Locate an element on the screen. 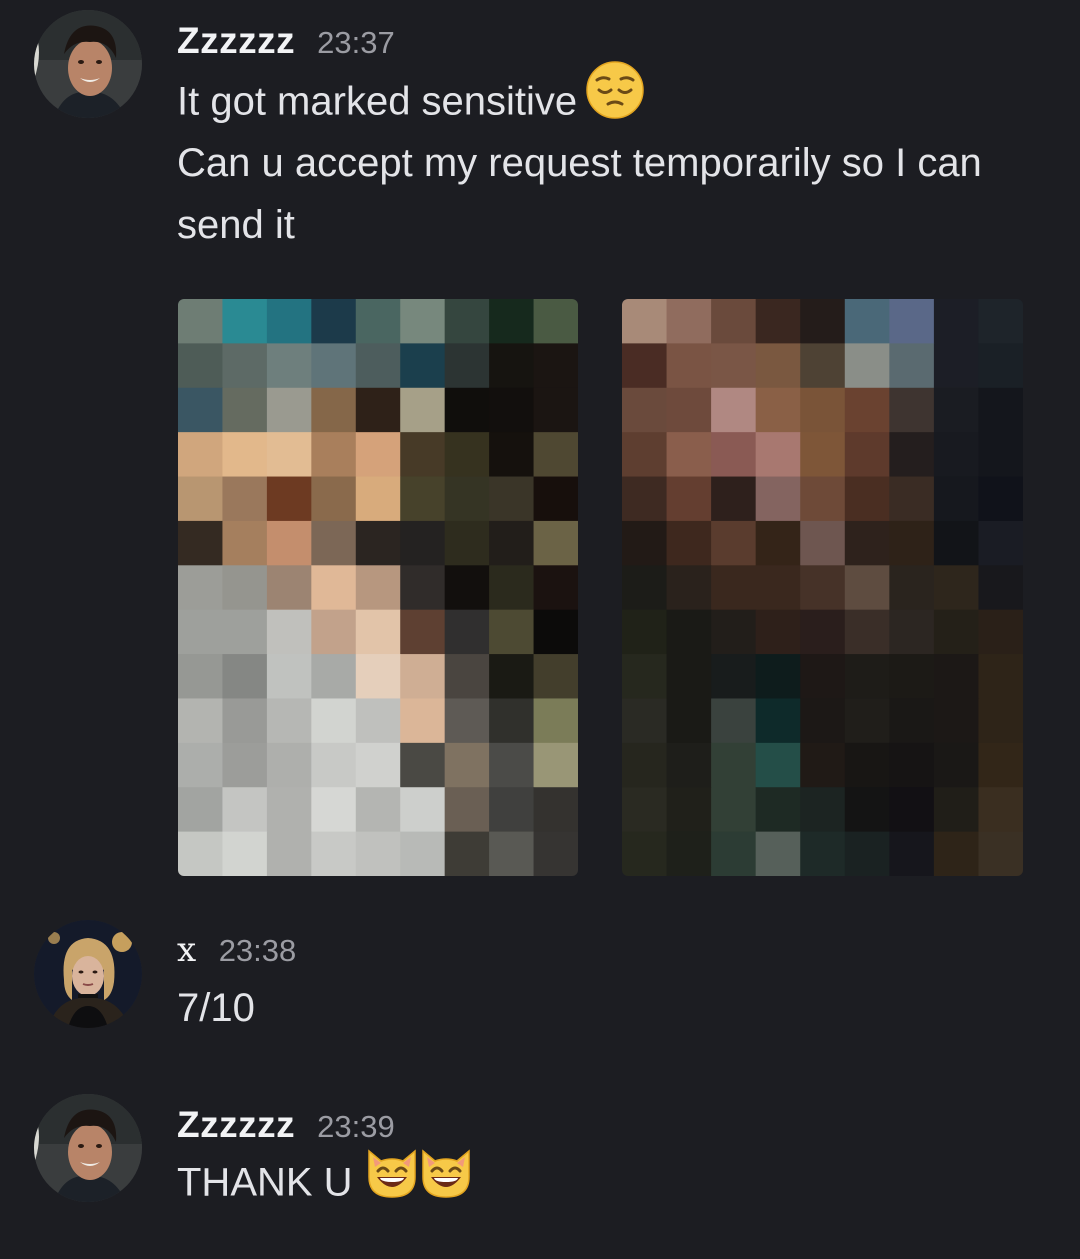 This screenshot has width=1080, height=1259. timestamp: 23:39 is located at coordinates (356, 1126).